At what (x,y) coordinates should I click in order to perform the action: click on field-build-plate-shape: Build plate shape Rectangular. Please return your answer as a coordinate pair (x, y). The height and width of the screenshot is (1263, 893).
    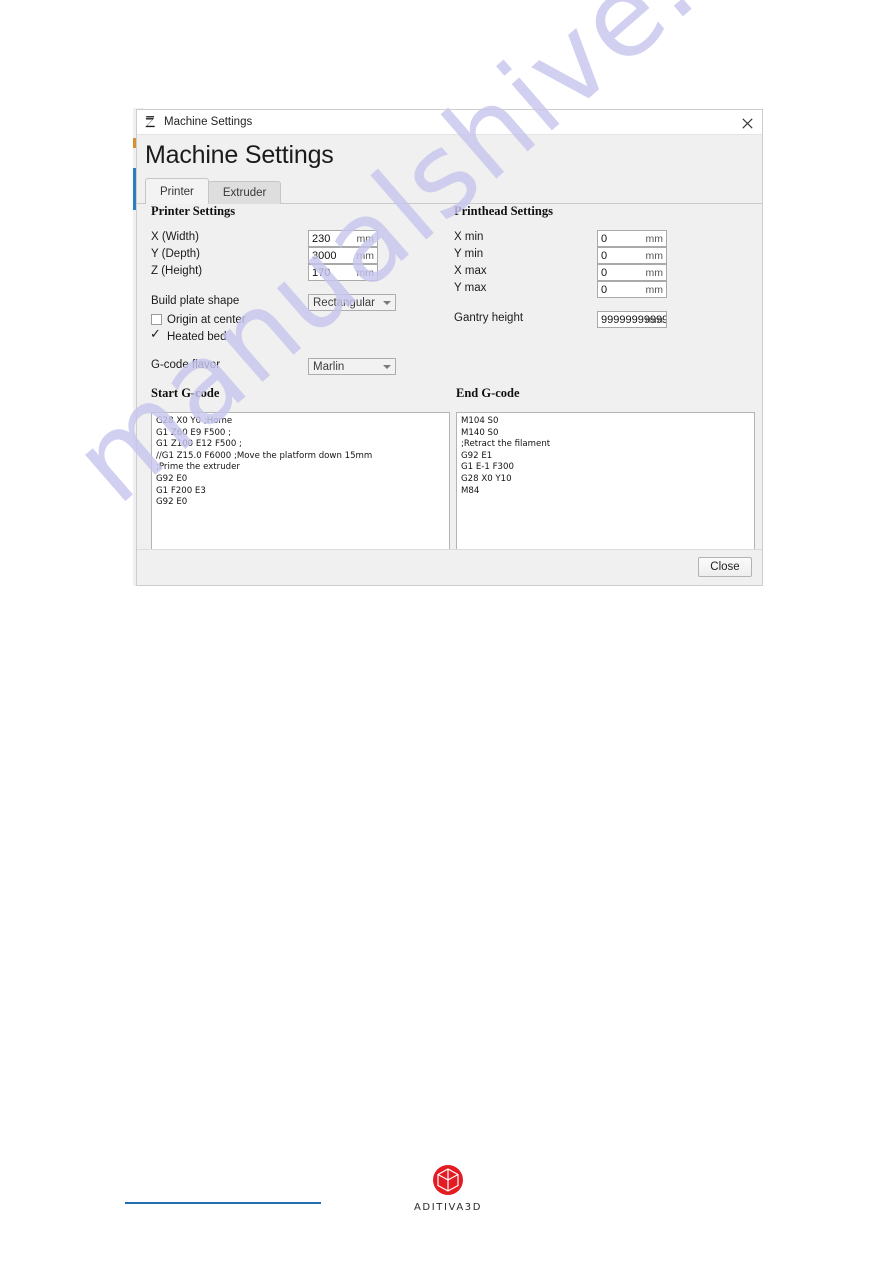
    Looking at the image, I should click on (301, 302).